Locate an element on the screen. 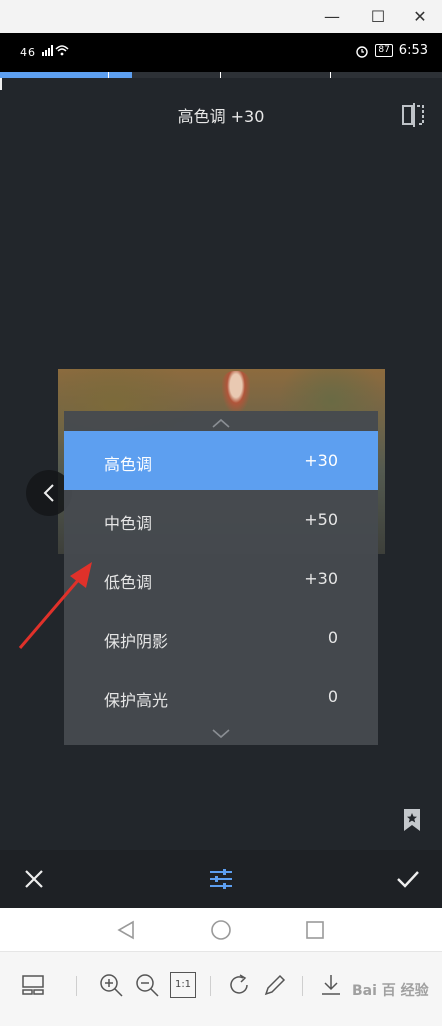  rotate-icon is located at coordinates (239, 985).